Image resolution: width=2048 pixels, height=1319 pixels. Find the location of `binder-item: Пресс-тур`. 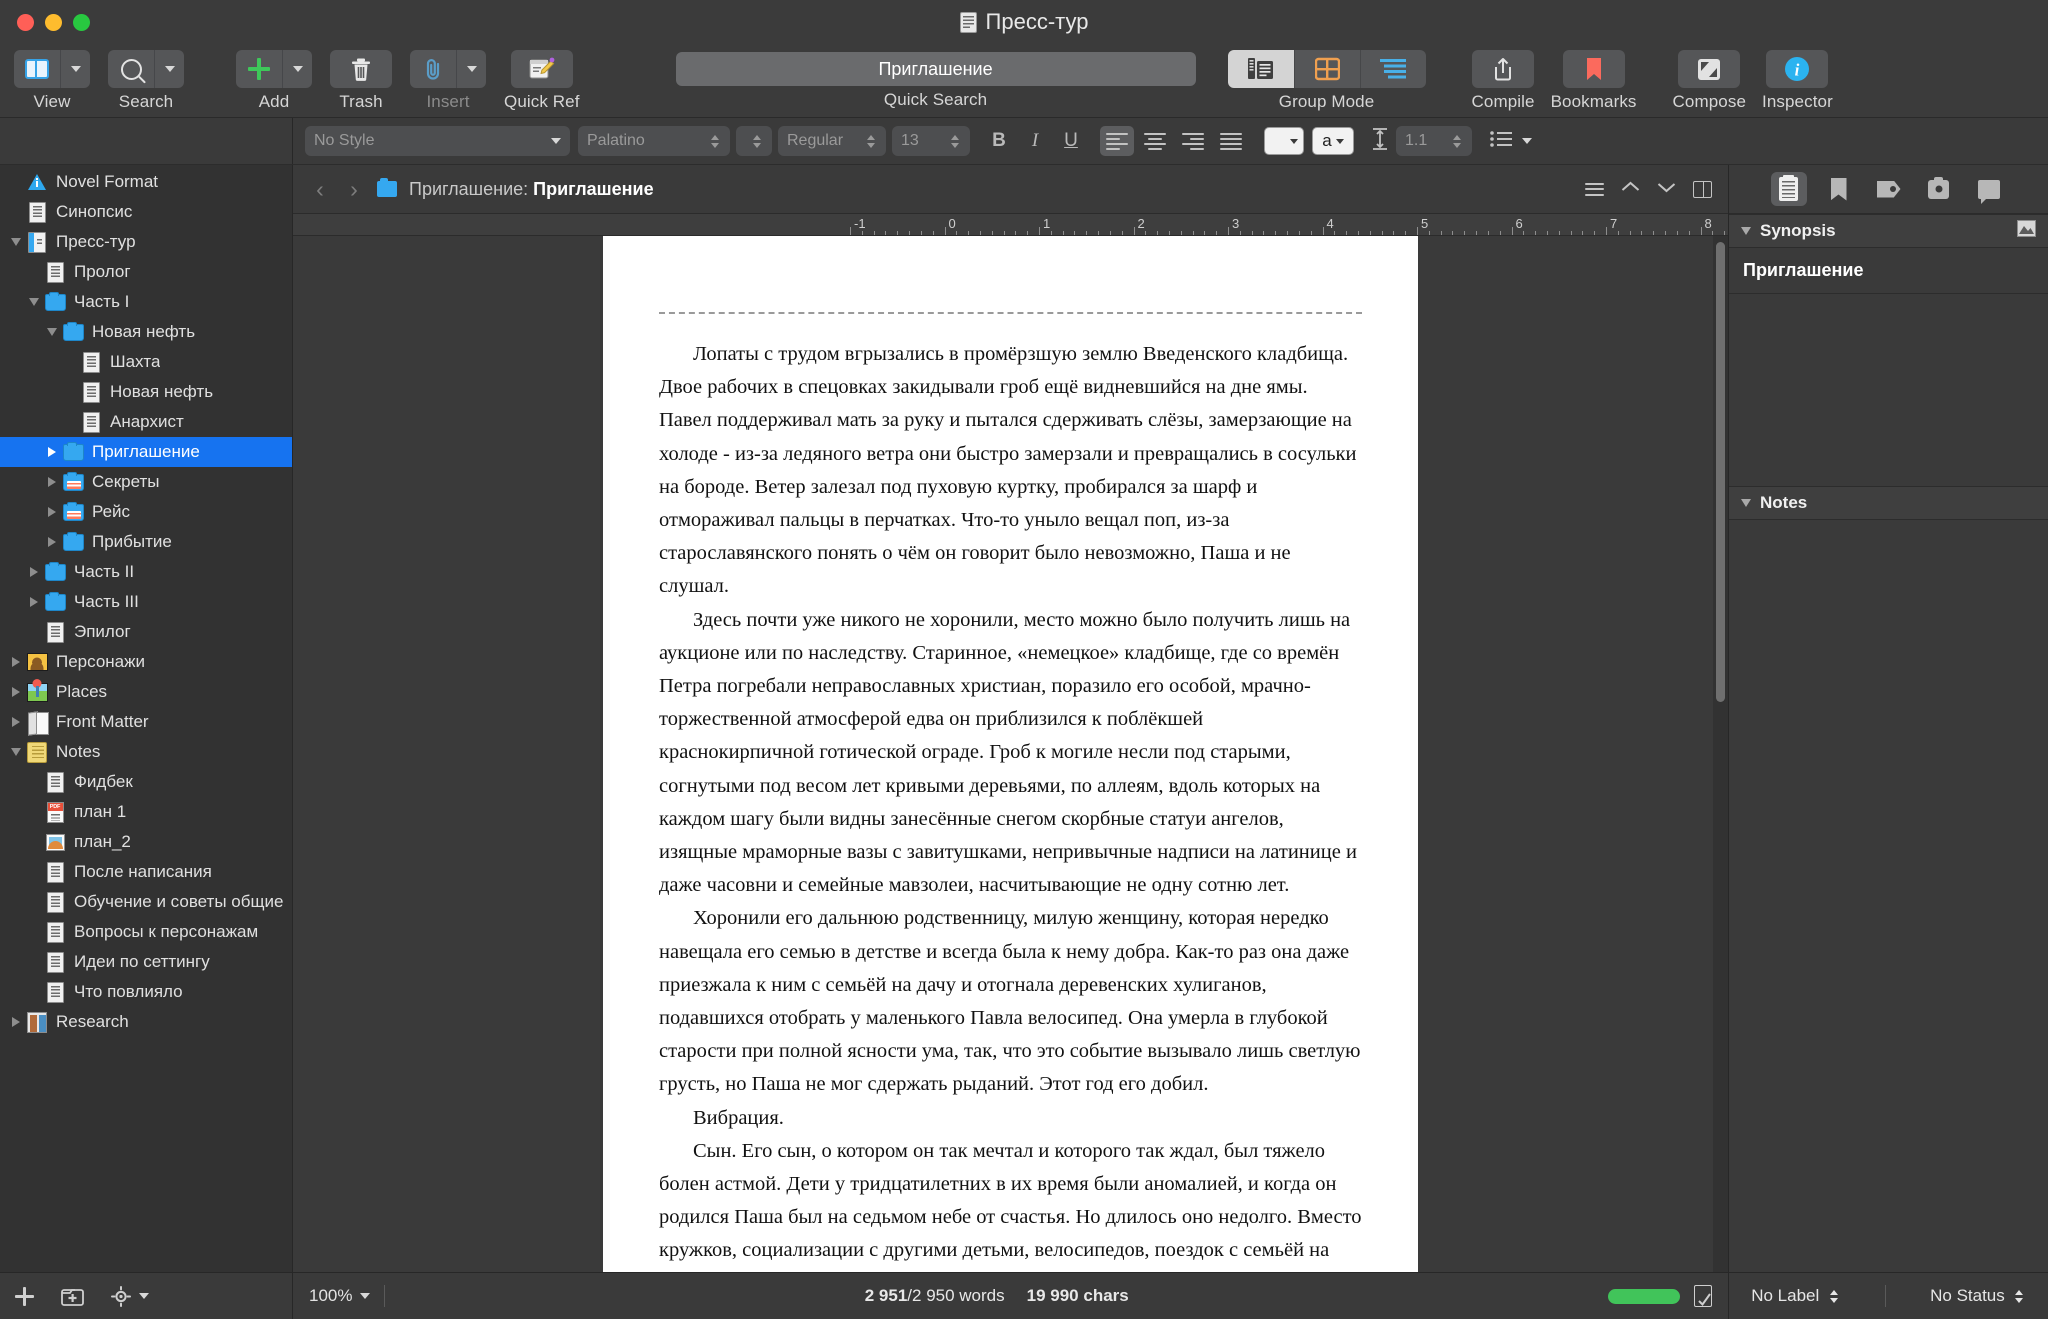

binder-item: Пресс-тур is located at coordinates (146, 242).